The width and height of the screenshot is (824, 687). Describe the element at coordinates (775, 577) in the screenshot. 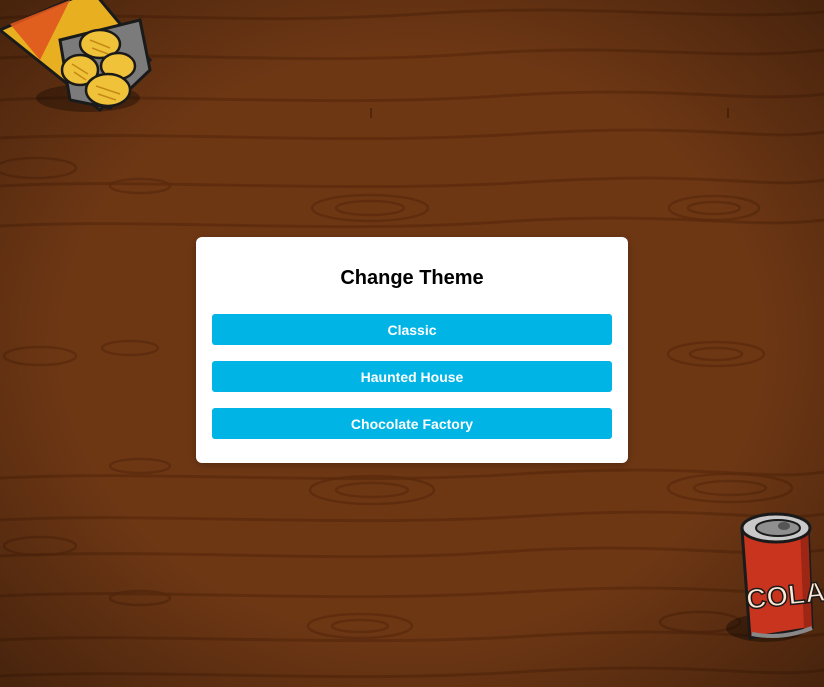

I see `cola-can-icon: COLA` at that location.